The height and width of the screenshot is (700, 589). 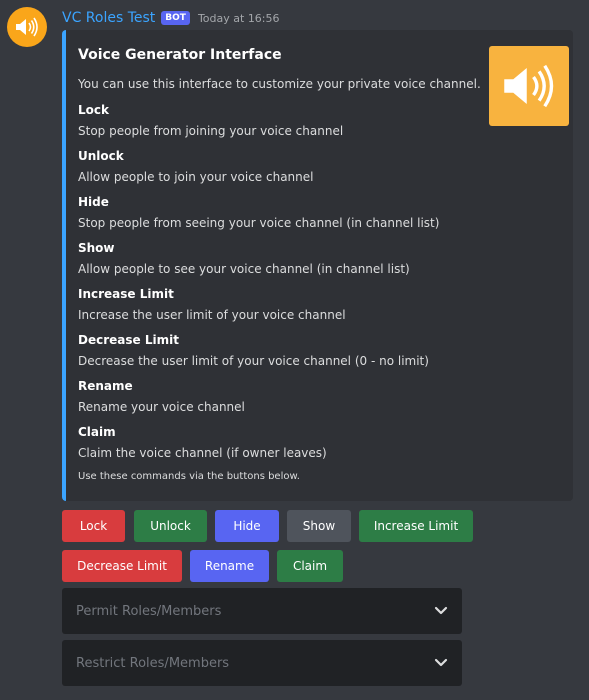 I want to click on show-button: Show, so click(x=319, y=526).